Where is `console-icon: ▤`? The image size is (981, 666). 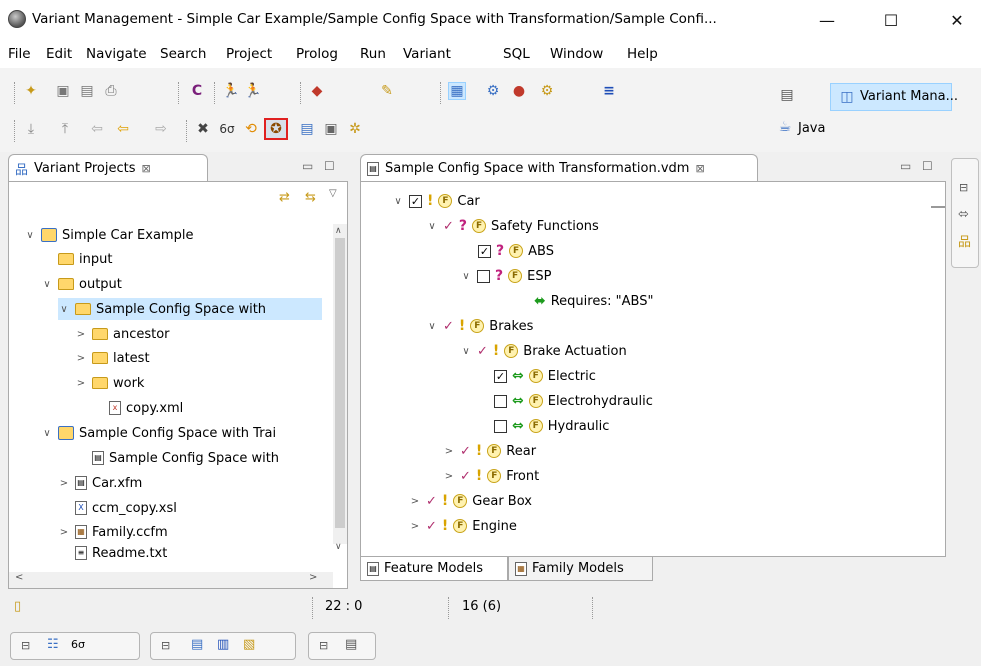 console-icon: ▤ is located at coordinates (351, 644).